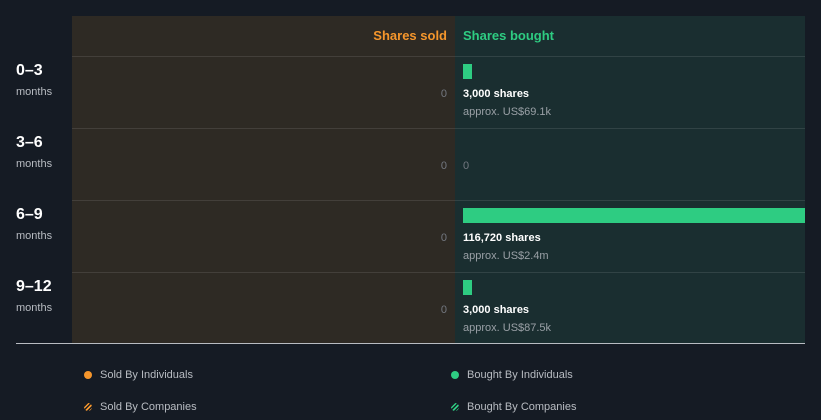  What do you see at coordinates (522, 407) in the screenshot?
I see `legend-label: Bought By Companies` at bounding box center [522, 407].